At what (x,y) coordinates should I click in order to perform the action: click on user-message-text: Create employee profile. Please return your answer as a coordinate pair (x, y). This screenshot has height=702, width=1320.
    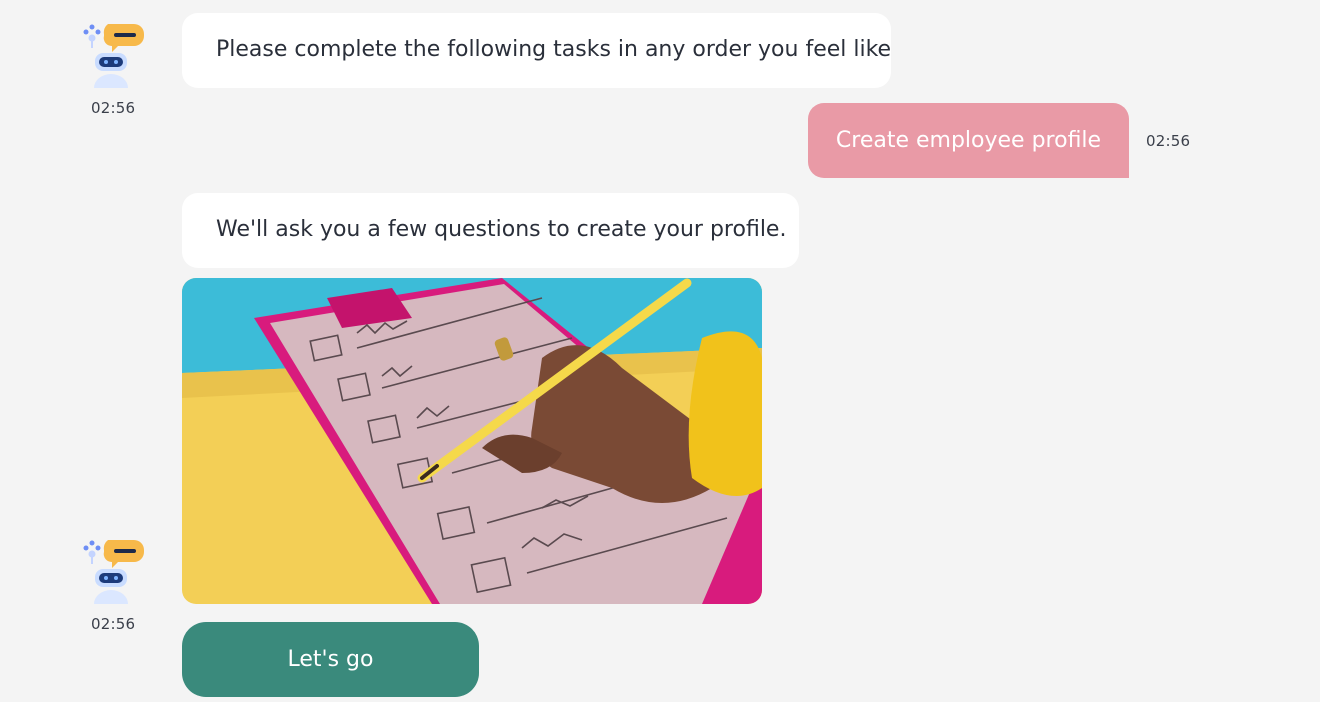
    Looking at the image, I should click on (968, 140).